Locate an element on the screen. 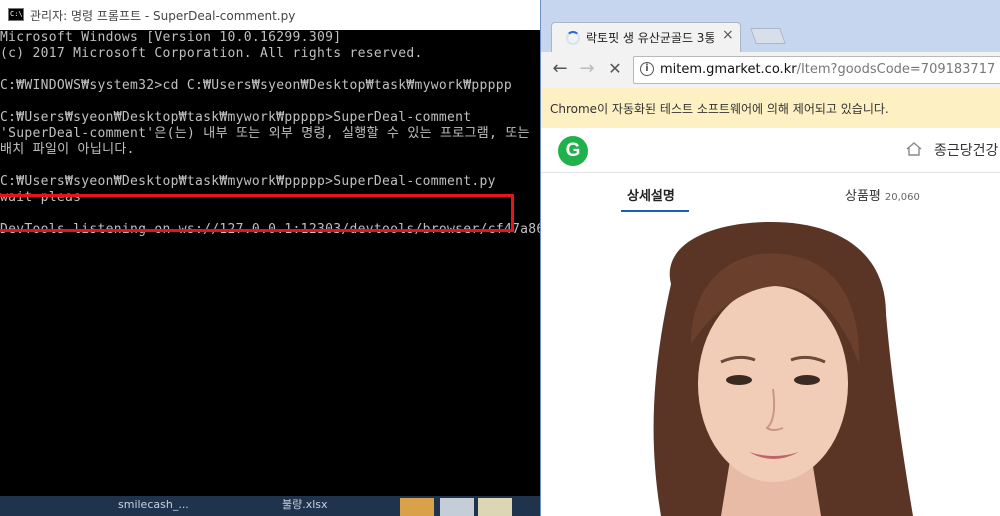  cmd-app-icon: C:\ is located at coordinates (16, 14).